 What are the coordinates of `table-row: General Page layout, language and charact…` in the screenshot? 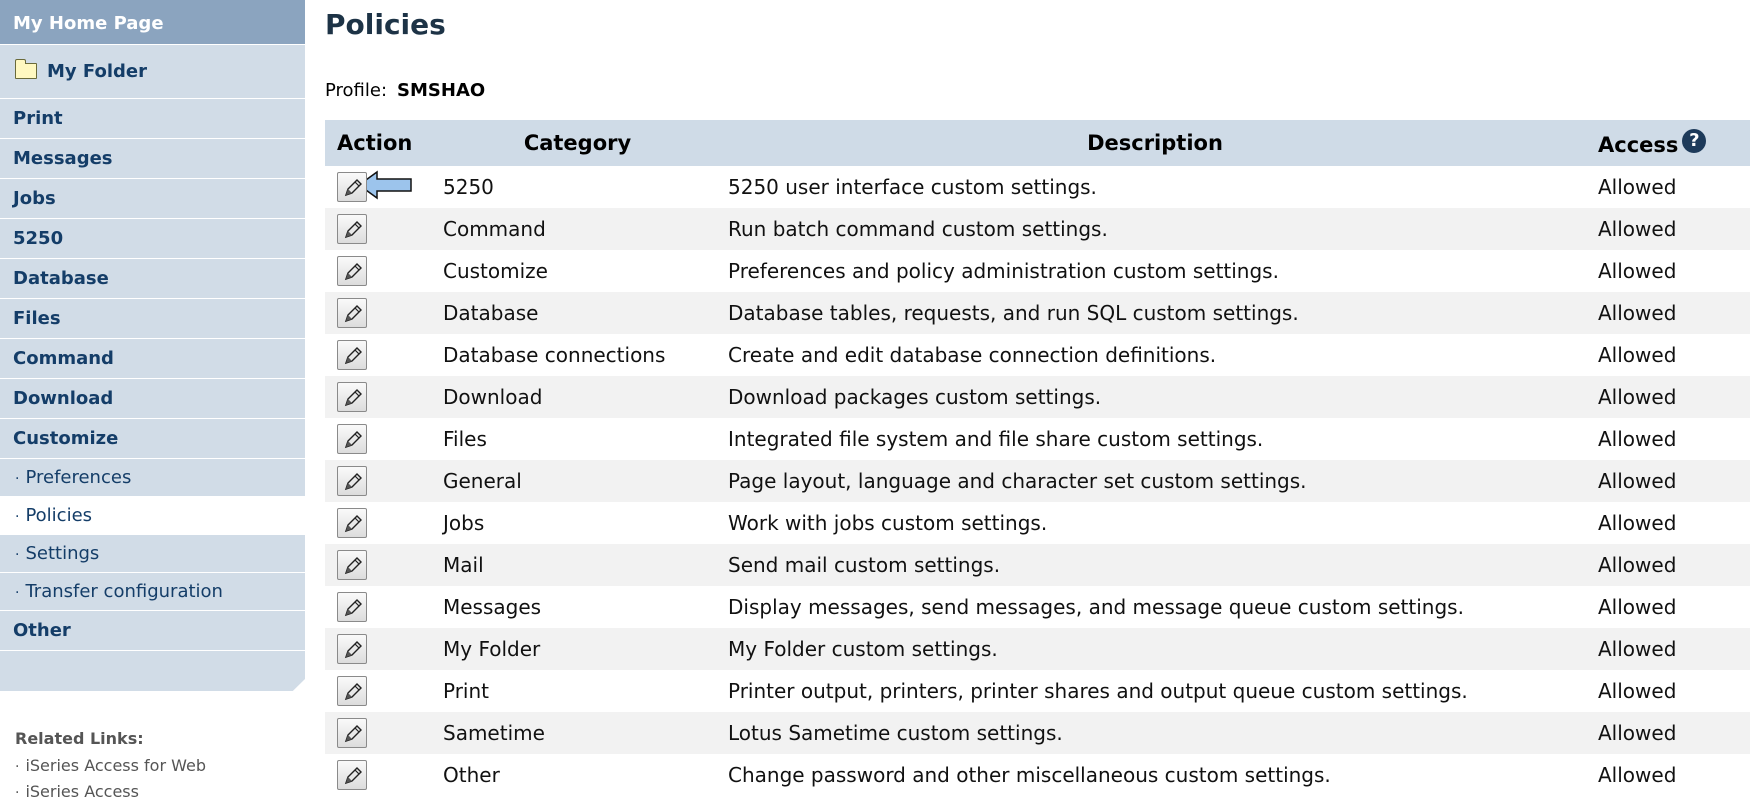 It's located at (1037, 481).